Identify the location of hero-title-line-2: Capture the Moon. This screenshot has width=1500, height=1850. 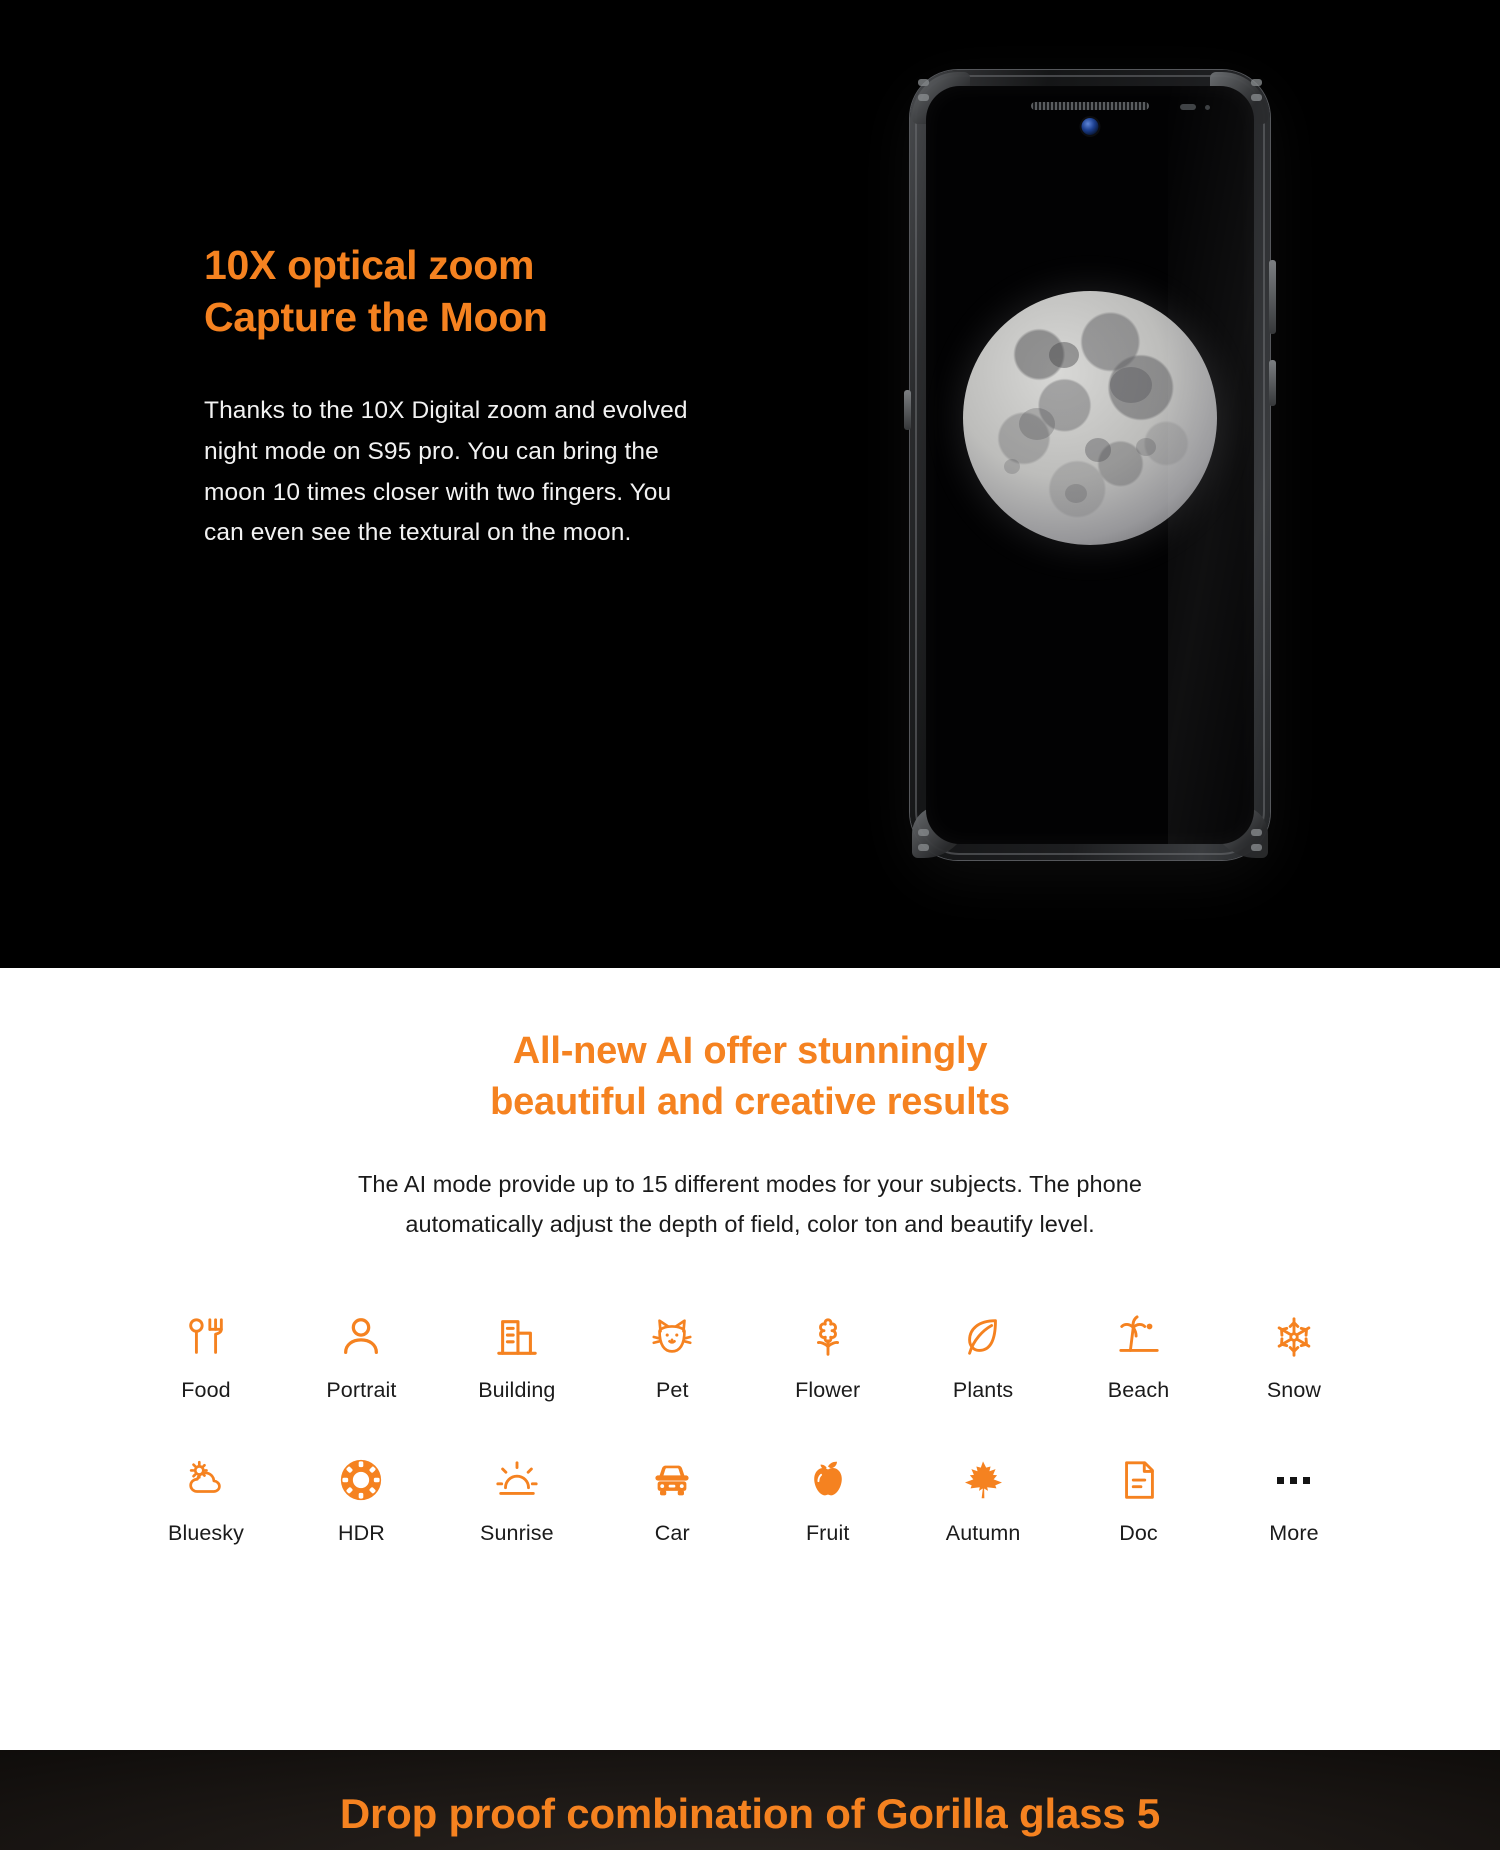
(376, 316).